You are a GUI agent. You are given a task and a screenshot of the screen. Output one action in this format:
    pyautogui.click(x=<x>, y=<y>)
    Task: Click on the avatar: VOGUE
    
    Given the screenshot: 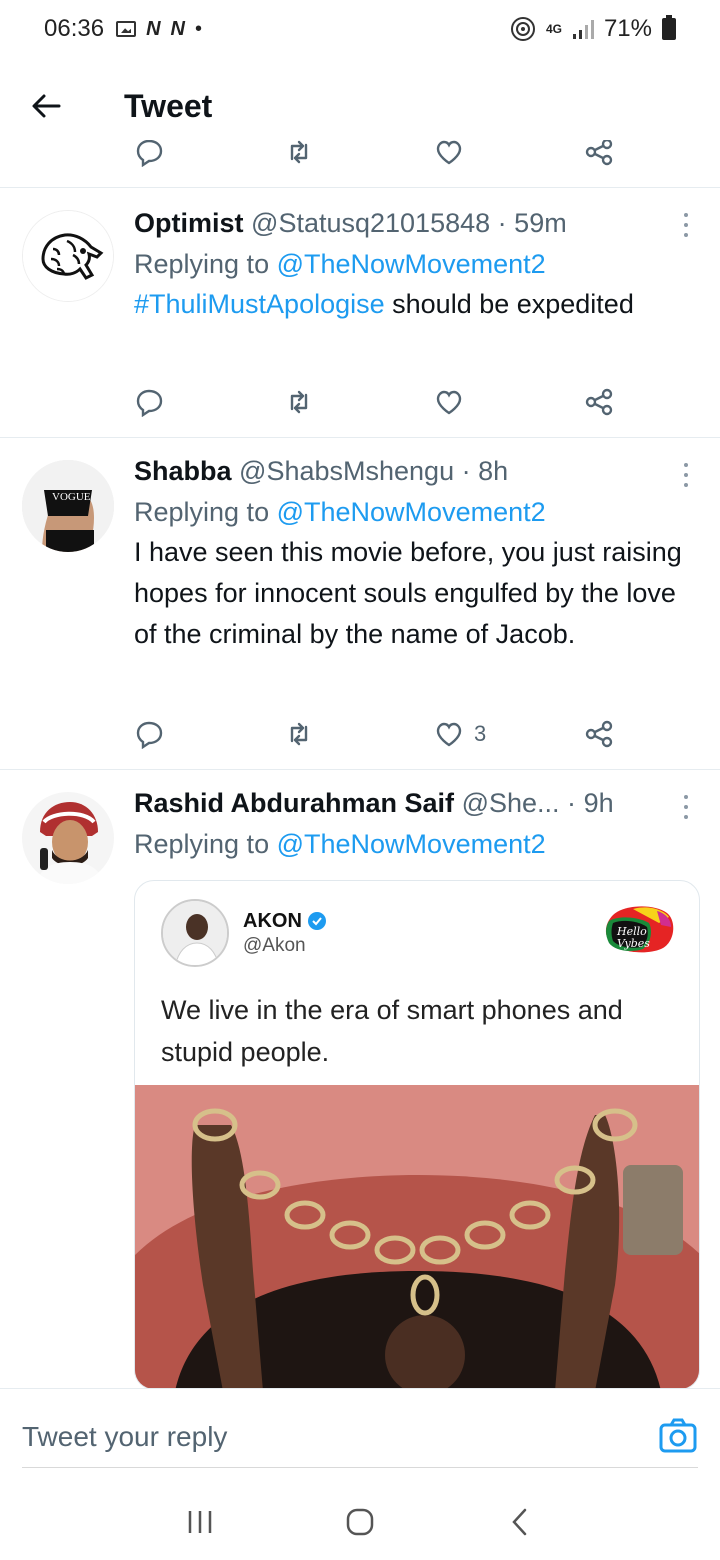 What is the action you would take?
    pyautogui.click(x=68, y=506)
    